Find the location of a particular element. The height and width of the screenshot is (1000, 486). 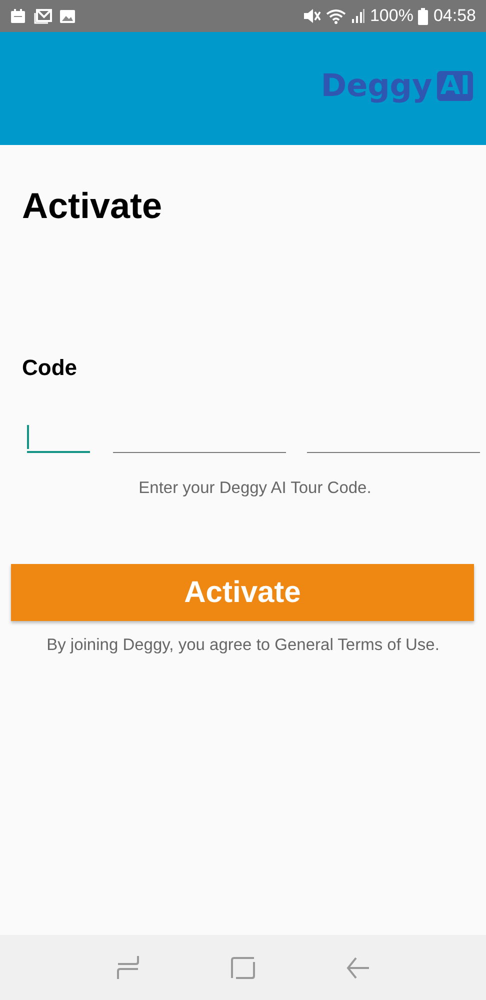

logo: Deggy AI is located at coordinates (396, 86).